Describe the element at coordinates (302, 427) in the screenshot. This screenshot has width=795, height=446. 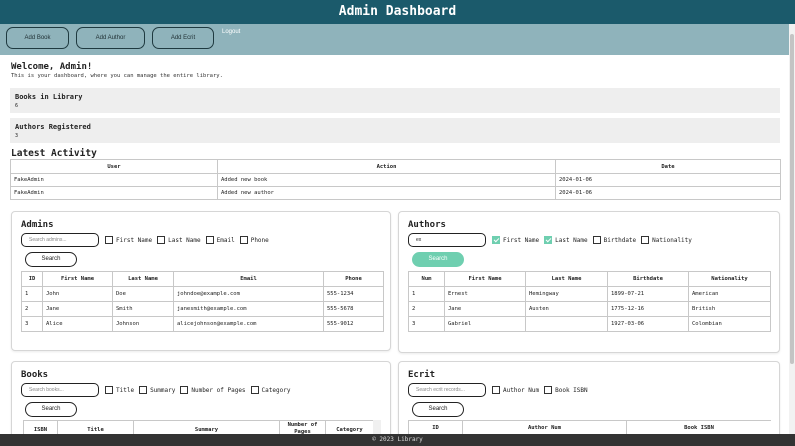
I see `books-header-pages: Number of Pages` at that location.